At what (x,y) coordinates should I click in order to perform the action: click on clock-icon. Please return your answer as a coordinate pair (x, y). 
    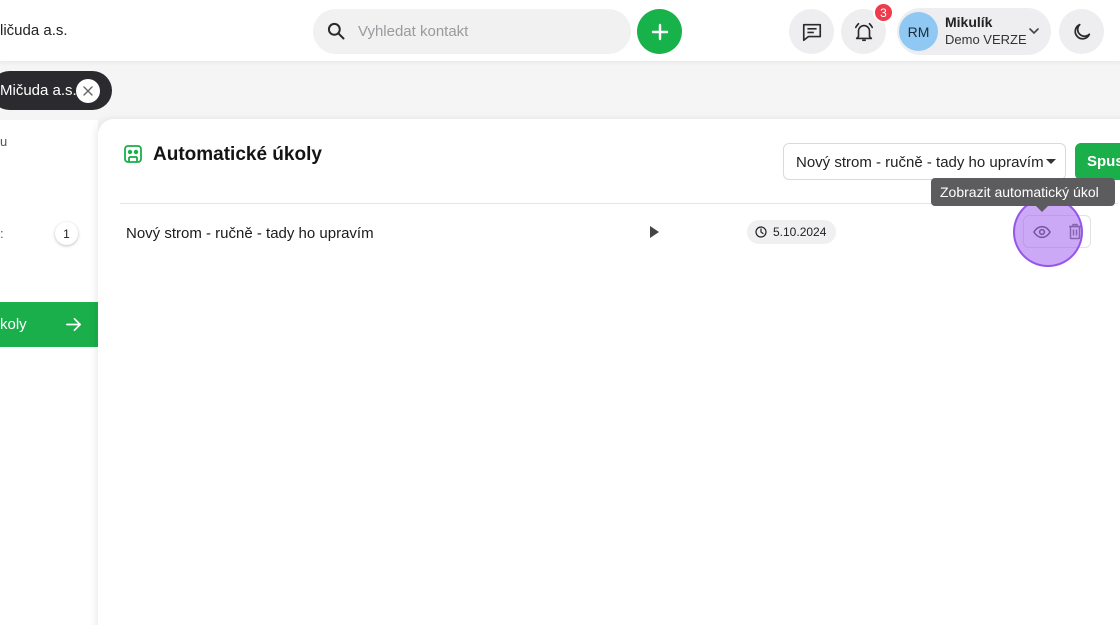
    Looking at the image, I should click on (761, 232).